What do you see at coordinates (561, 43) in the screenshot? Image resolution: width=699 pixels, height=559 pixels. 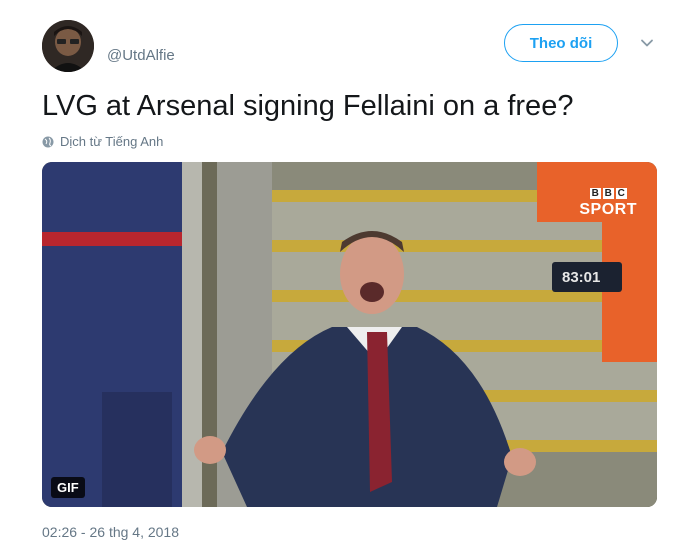 I see `follow-button: Theo dõi` at bounding box center [561, 43].